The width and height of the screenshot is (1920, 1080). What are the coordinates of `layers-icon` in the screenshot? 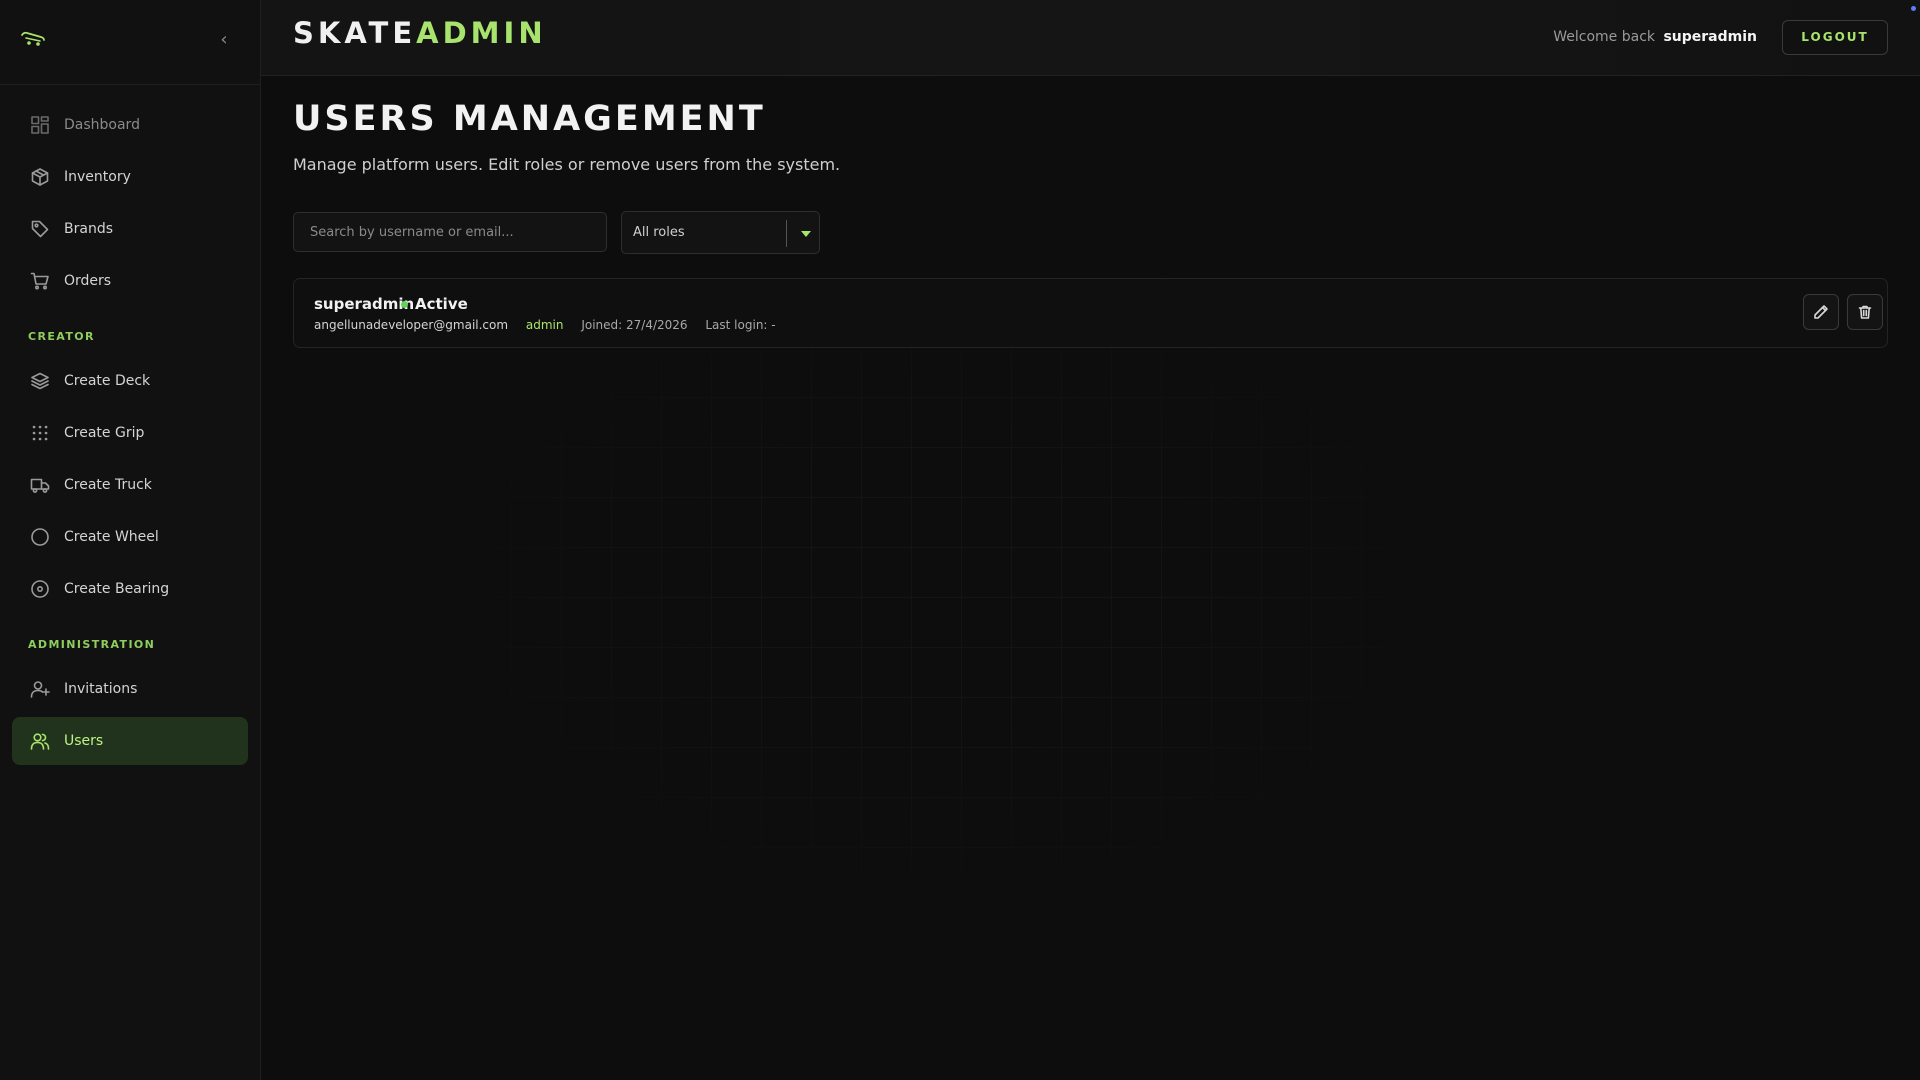 It's located at (40, 381).